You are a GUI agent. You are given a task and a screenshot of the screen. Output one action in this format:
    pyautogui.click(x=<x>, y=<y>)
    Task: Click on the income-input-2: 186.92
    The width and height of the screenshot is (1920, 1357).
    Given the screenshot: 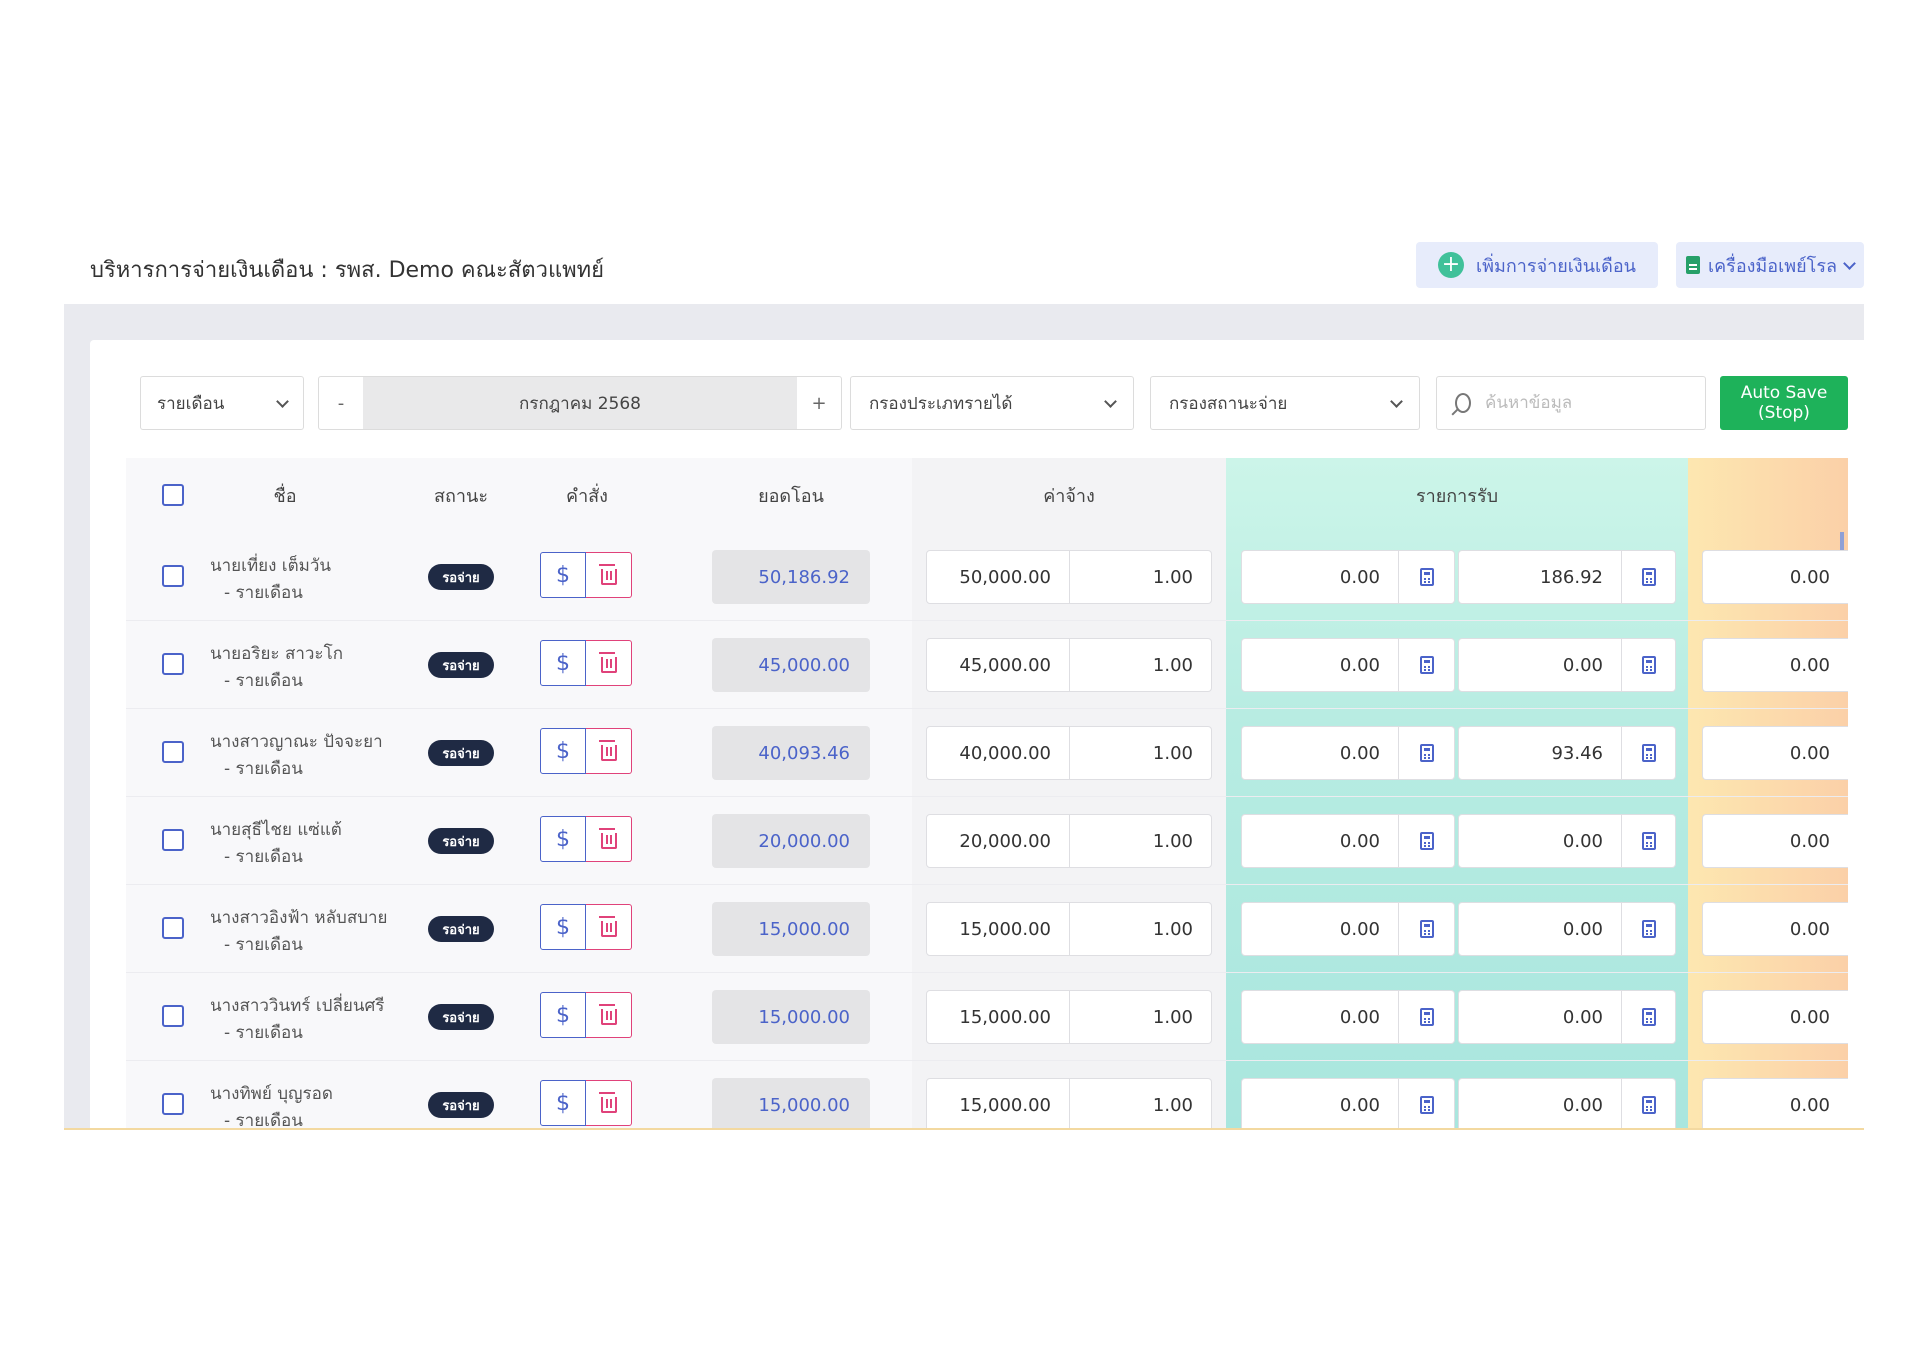 What is the action you would take?
    pyautogui.click(x=1540, y=577)
    